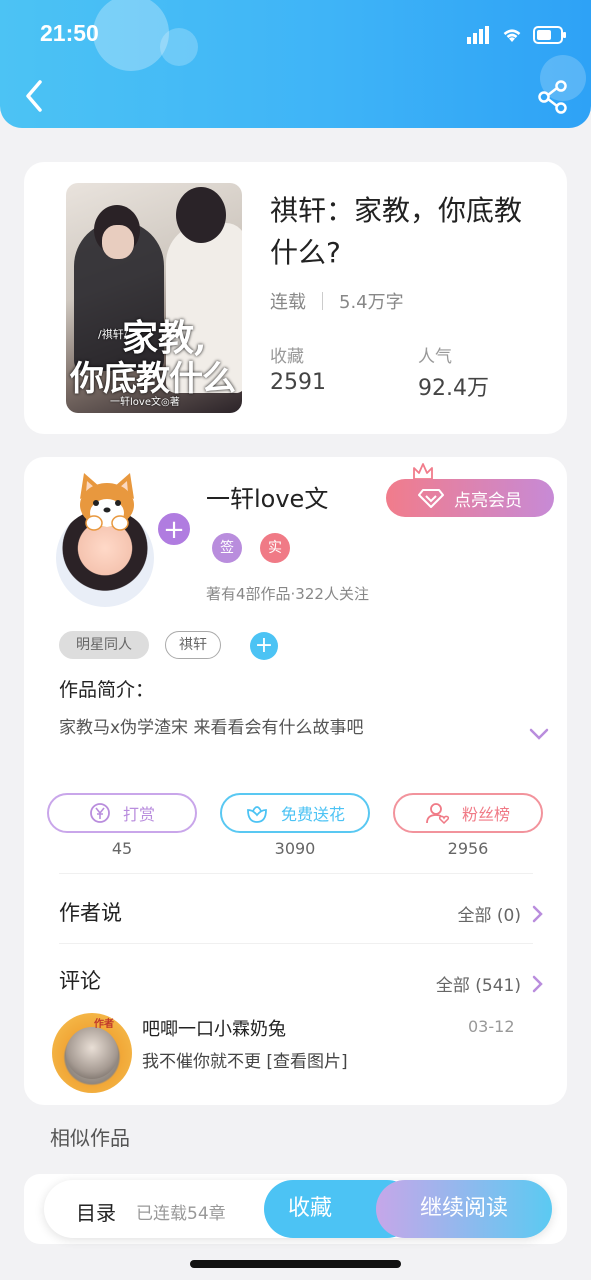 This screenshot has height=1280, width=591. I want to click on intro-label: 作品简介：, so click(107, 690).